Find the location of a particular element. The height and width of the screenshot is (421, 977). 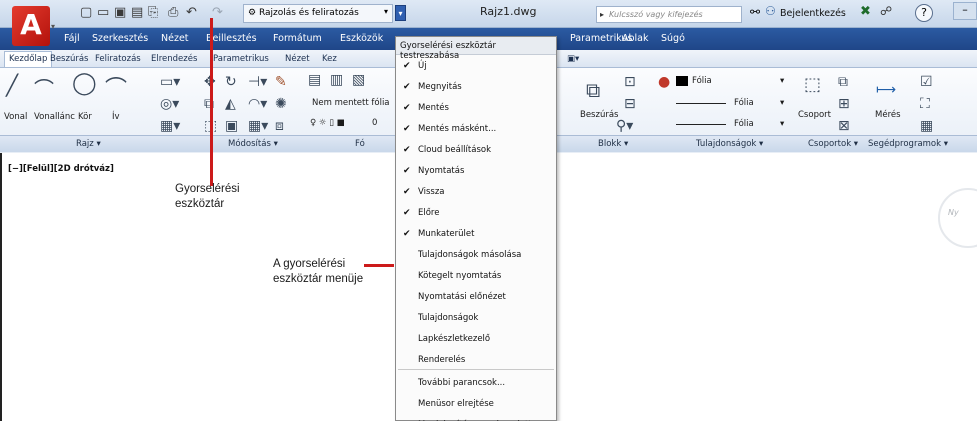

menu-format: Formátum is located at coordinates (297, 38).